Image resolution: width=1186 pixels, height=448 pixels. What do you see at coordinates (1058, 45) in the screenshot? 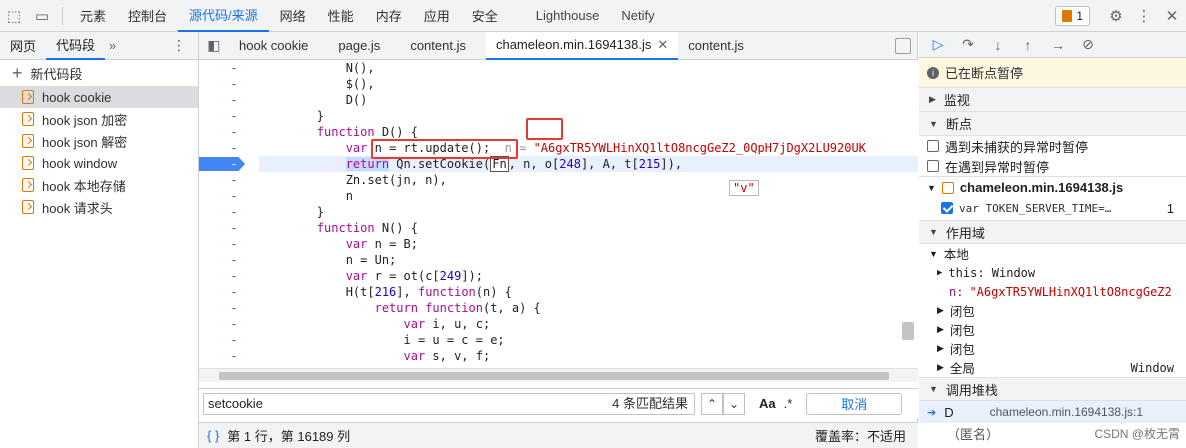
I see `step-icon: →` at bounding box center [1058, 45].